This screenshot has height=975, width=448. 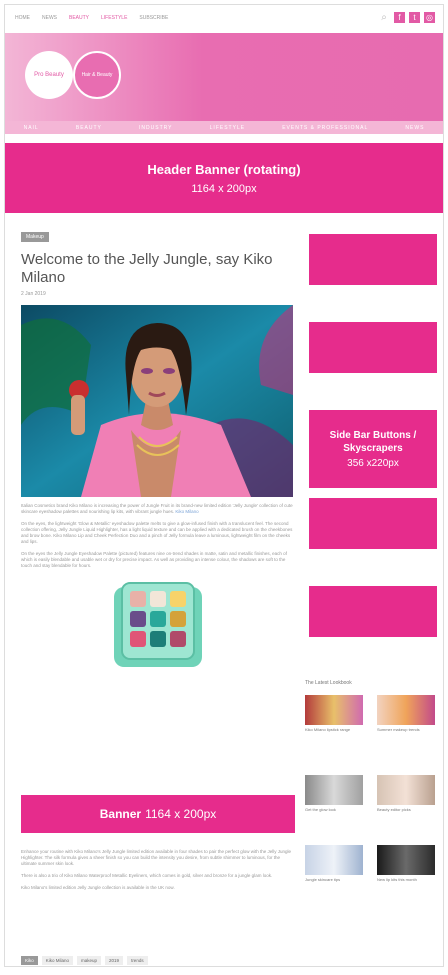 What do you see at coordinates (323, 879) in the screenshot?
I see `lookbook-caption: Jungle skincare tips` at bounding box center [323, 879].